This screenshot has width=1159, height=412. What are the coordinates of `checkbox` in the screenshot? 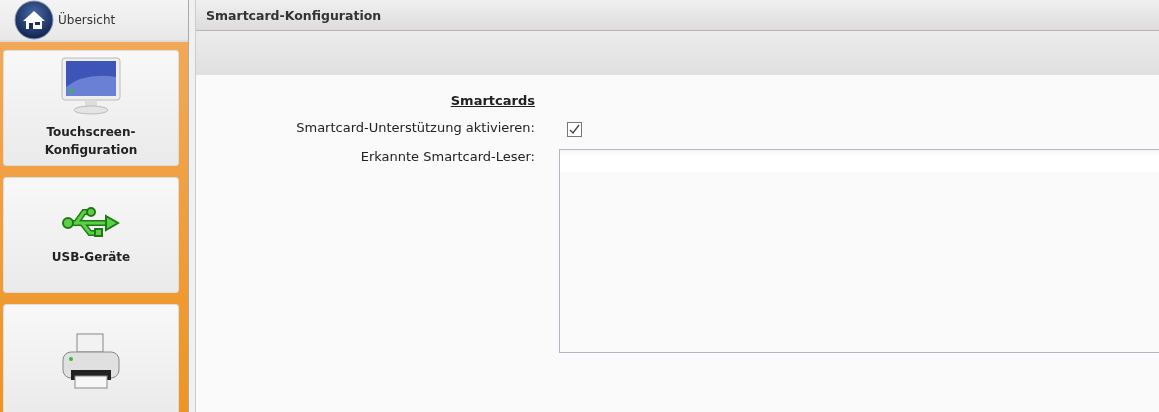 It's located at (574, 129).